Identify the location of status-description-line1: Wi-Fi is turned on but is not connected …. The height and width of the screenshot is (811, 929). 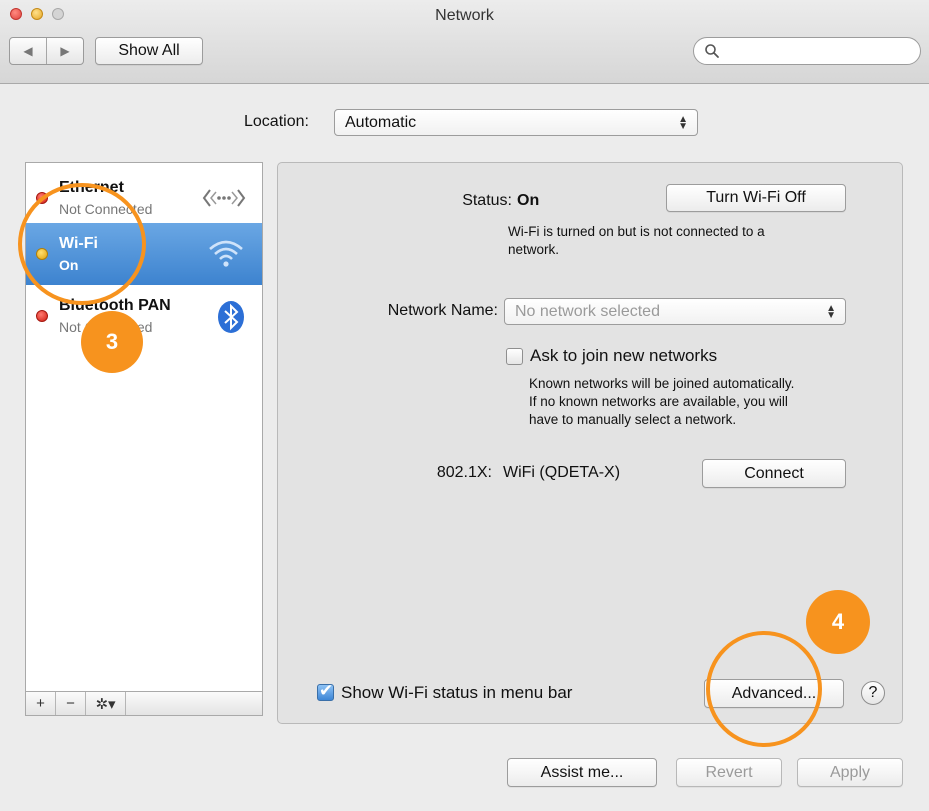
(636, 231).